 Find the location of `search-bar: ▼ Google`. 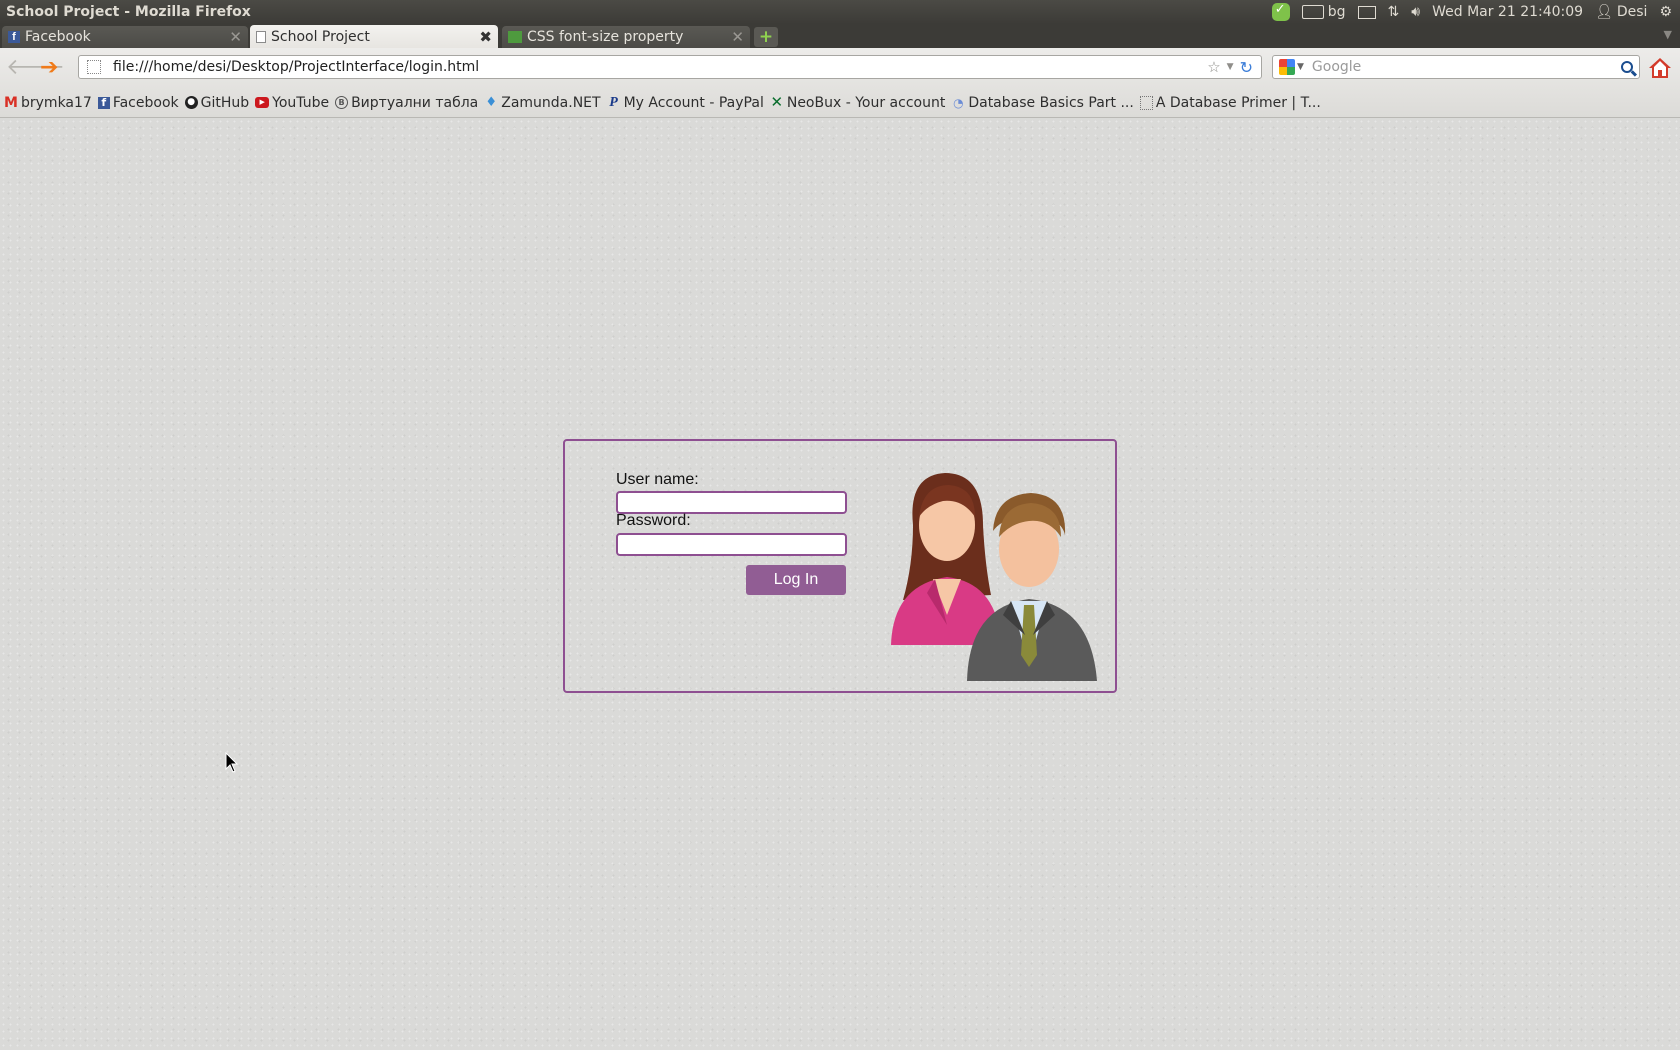

search-bar: ▼ Google is located at coordinates (1456, 67).